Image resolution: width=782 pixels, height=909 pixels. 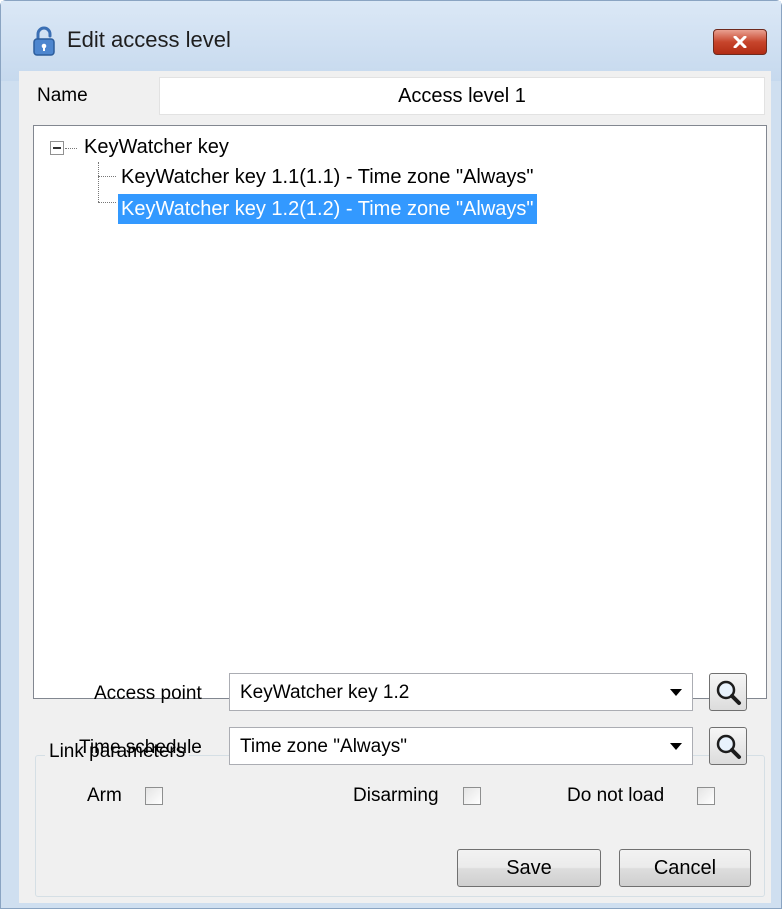 What do you see at coordinates (461, 746) in the screenshot?
I see `time-schedule-select: Time zone "Always"` at bounding box center [461, 746].